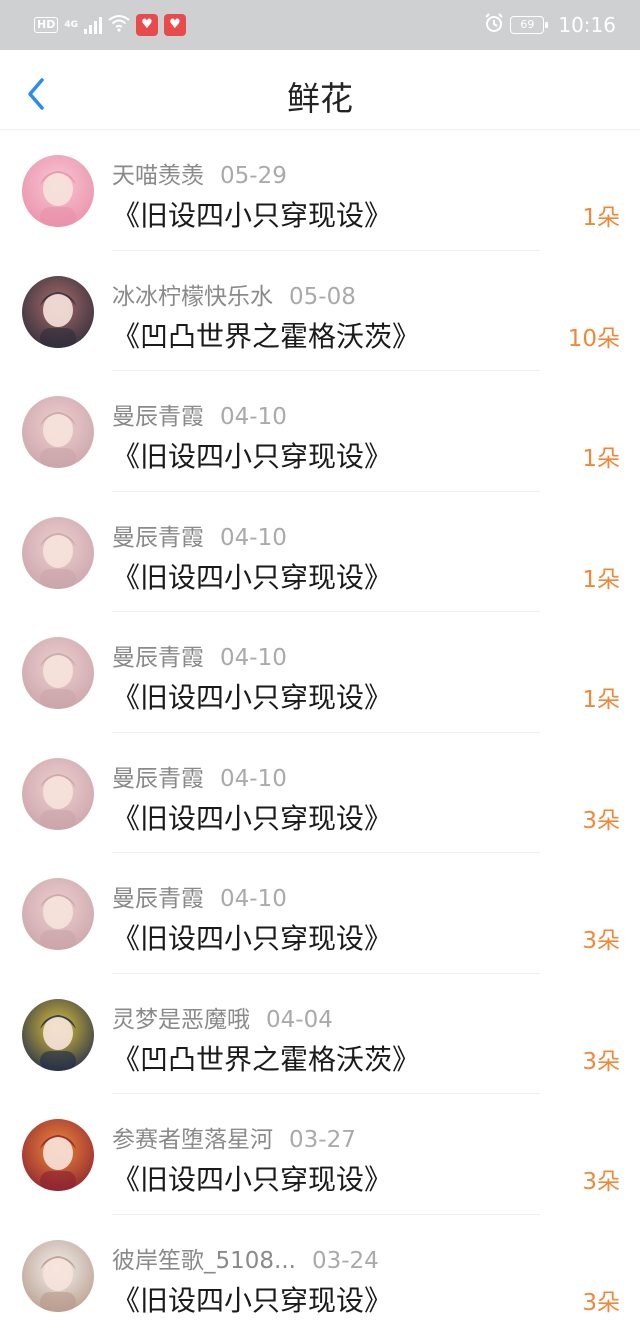 This screenshot has height=1330, width=640. I want to click on flower-count: 10朵, so click(593, 338).